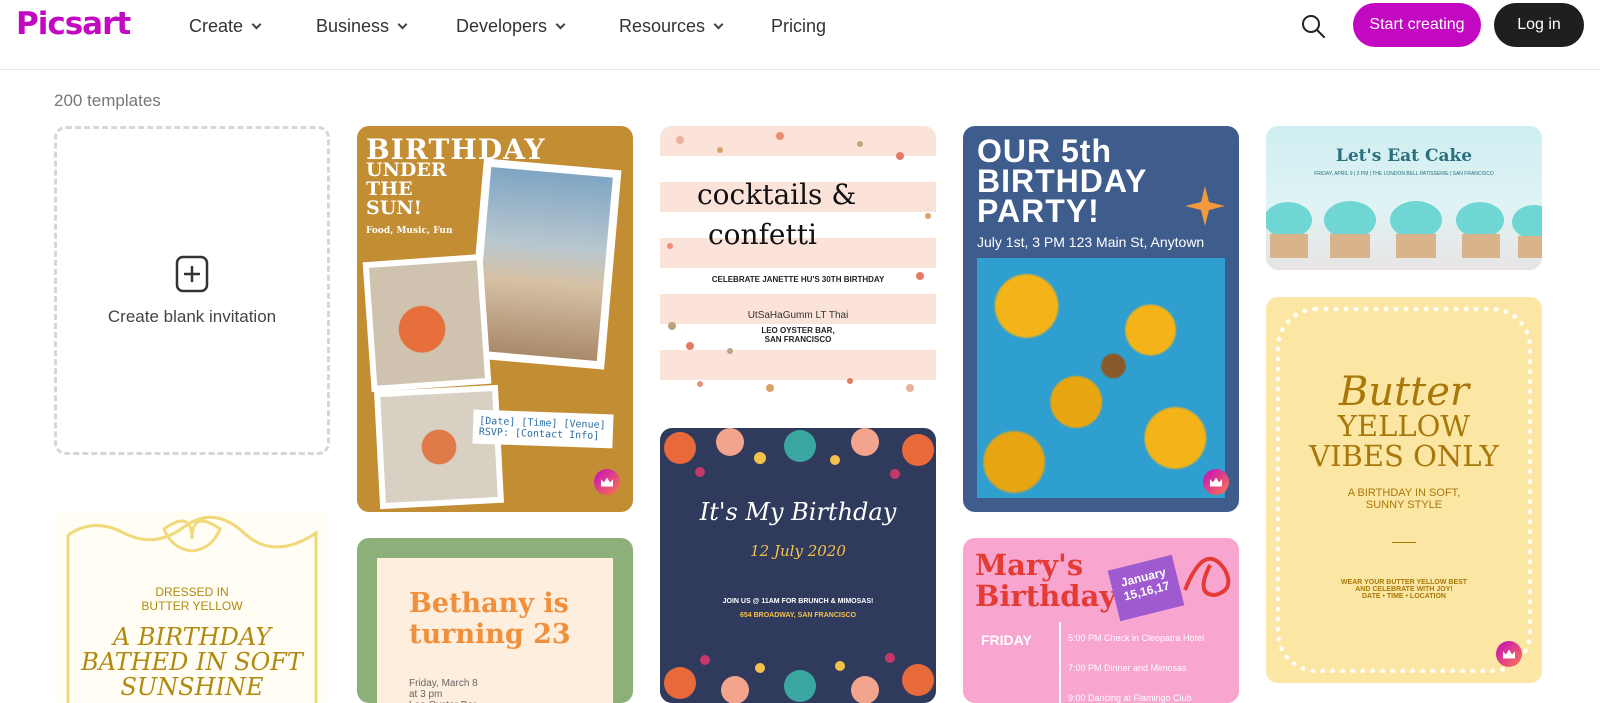 The height and width of the screenshot is (703, 1600). What do you see at coordinates (406, 189) in the screenshot?
I see `card-subtitle: UNDER THE SUN!` at bounding box center [406, 189].